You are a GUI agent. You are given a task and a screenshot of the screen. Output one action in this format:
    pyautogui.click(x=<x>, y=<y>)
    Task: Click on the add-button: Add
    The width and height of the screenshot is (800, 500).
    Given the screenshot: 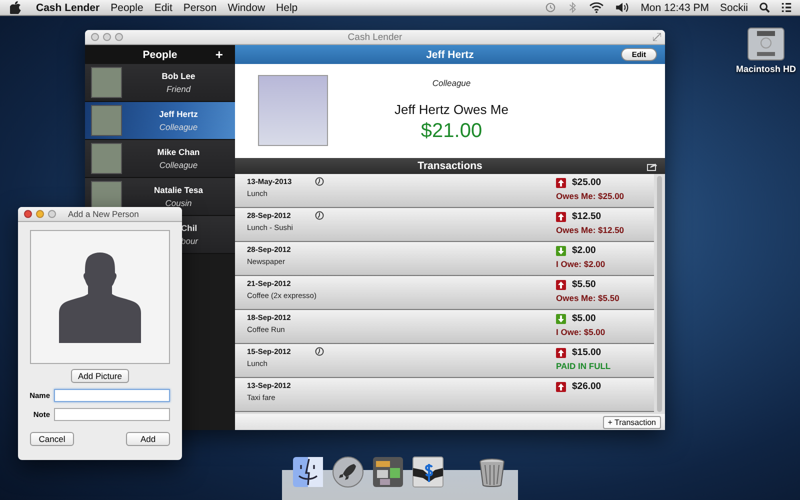 What is the action you would take?
    pyautogui.click(x=148, y=439)
    